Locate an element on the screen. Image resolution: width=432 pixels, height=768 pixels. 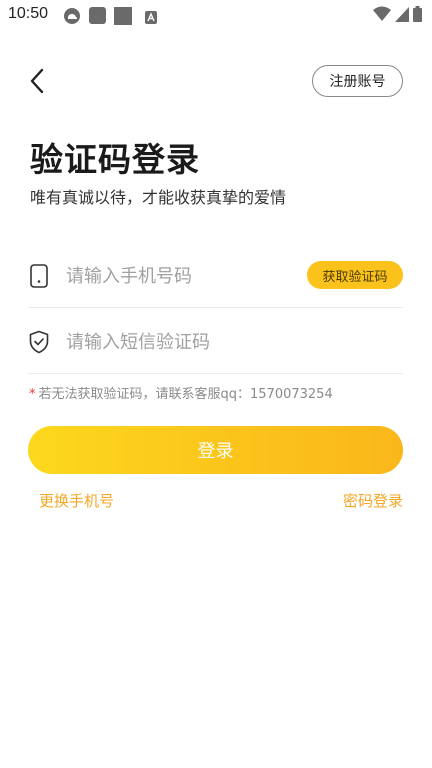
signal-icon is located at coordinates (402, 16).